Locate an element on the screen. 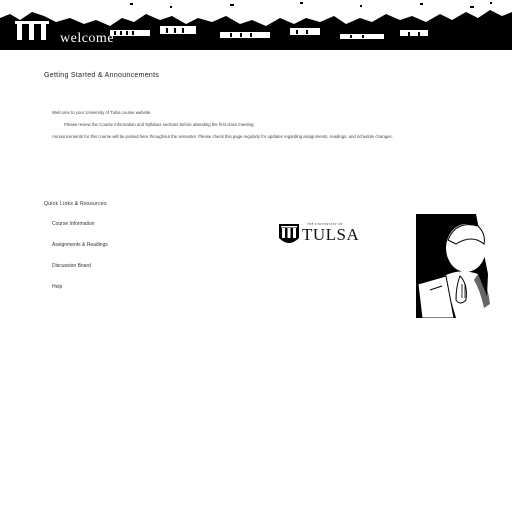  page-heading: Getting Started & Announcements is located at coordinates (102, 75).